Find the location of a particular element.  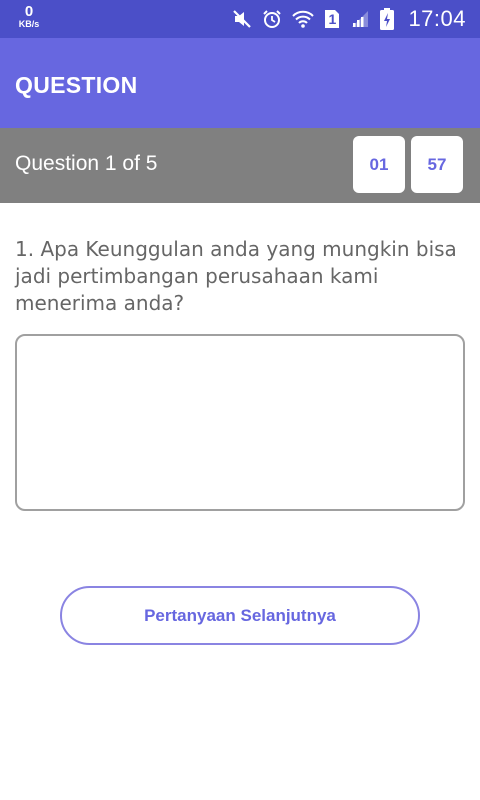

status-icons: 1 17:04 is located at coordinates (349, 19).